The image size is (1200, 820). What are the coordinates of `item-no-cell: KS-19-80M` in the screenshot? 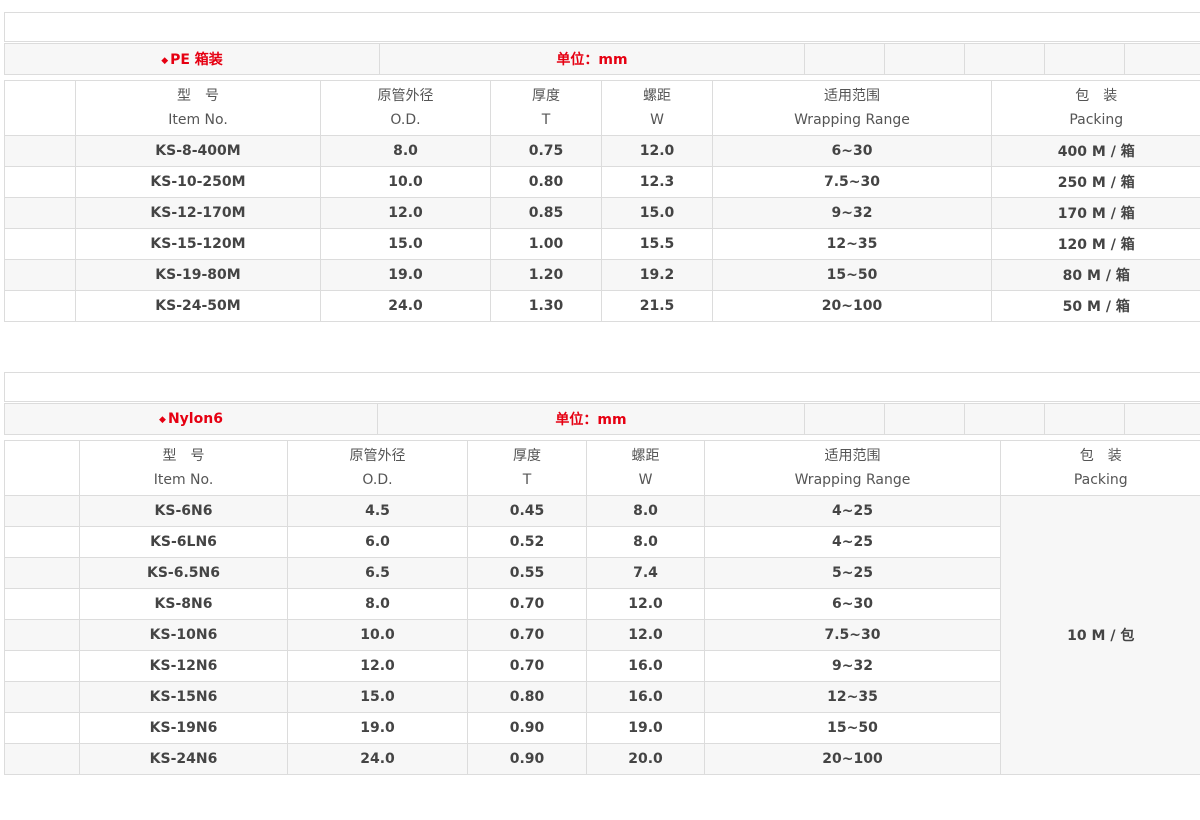 It's located at (198, 275).